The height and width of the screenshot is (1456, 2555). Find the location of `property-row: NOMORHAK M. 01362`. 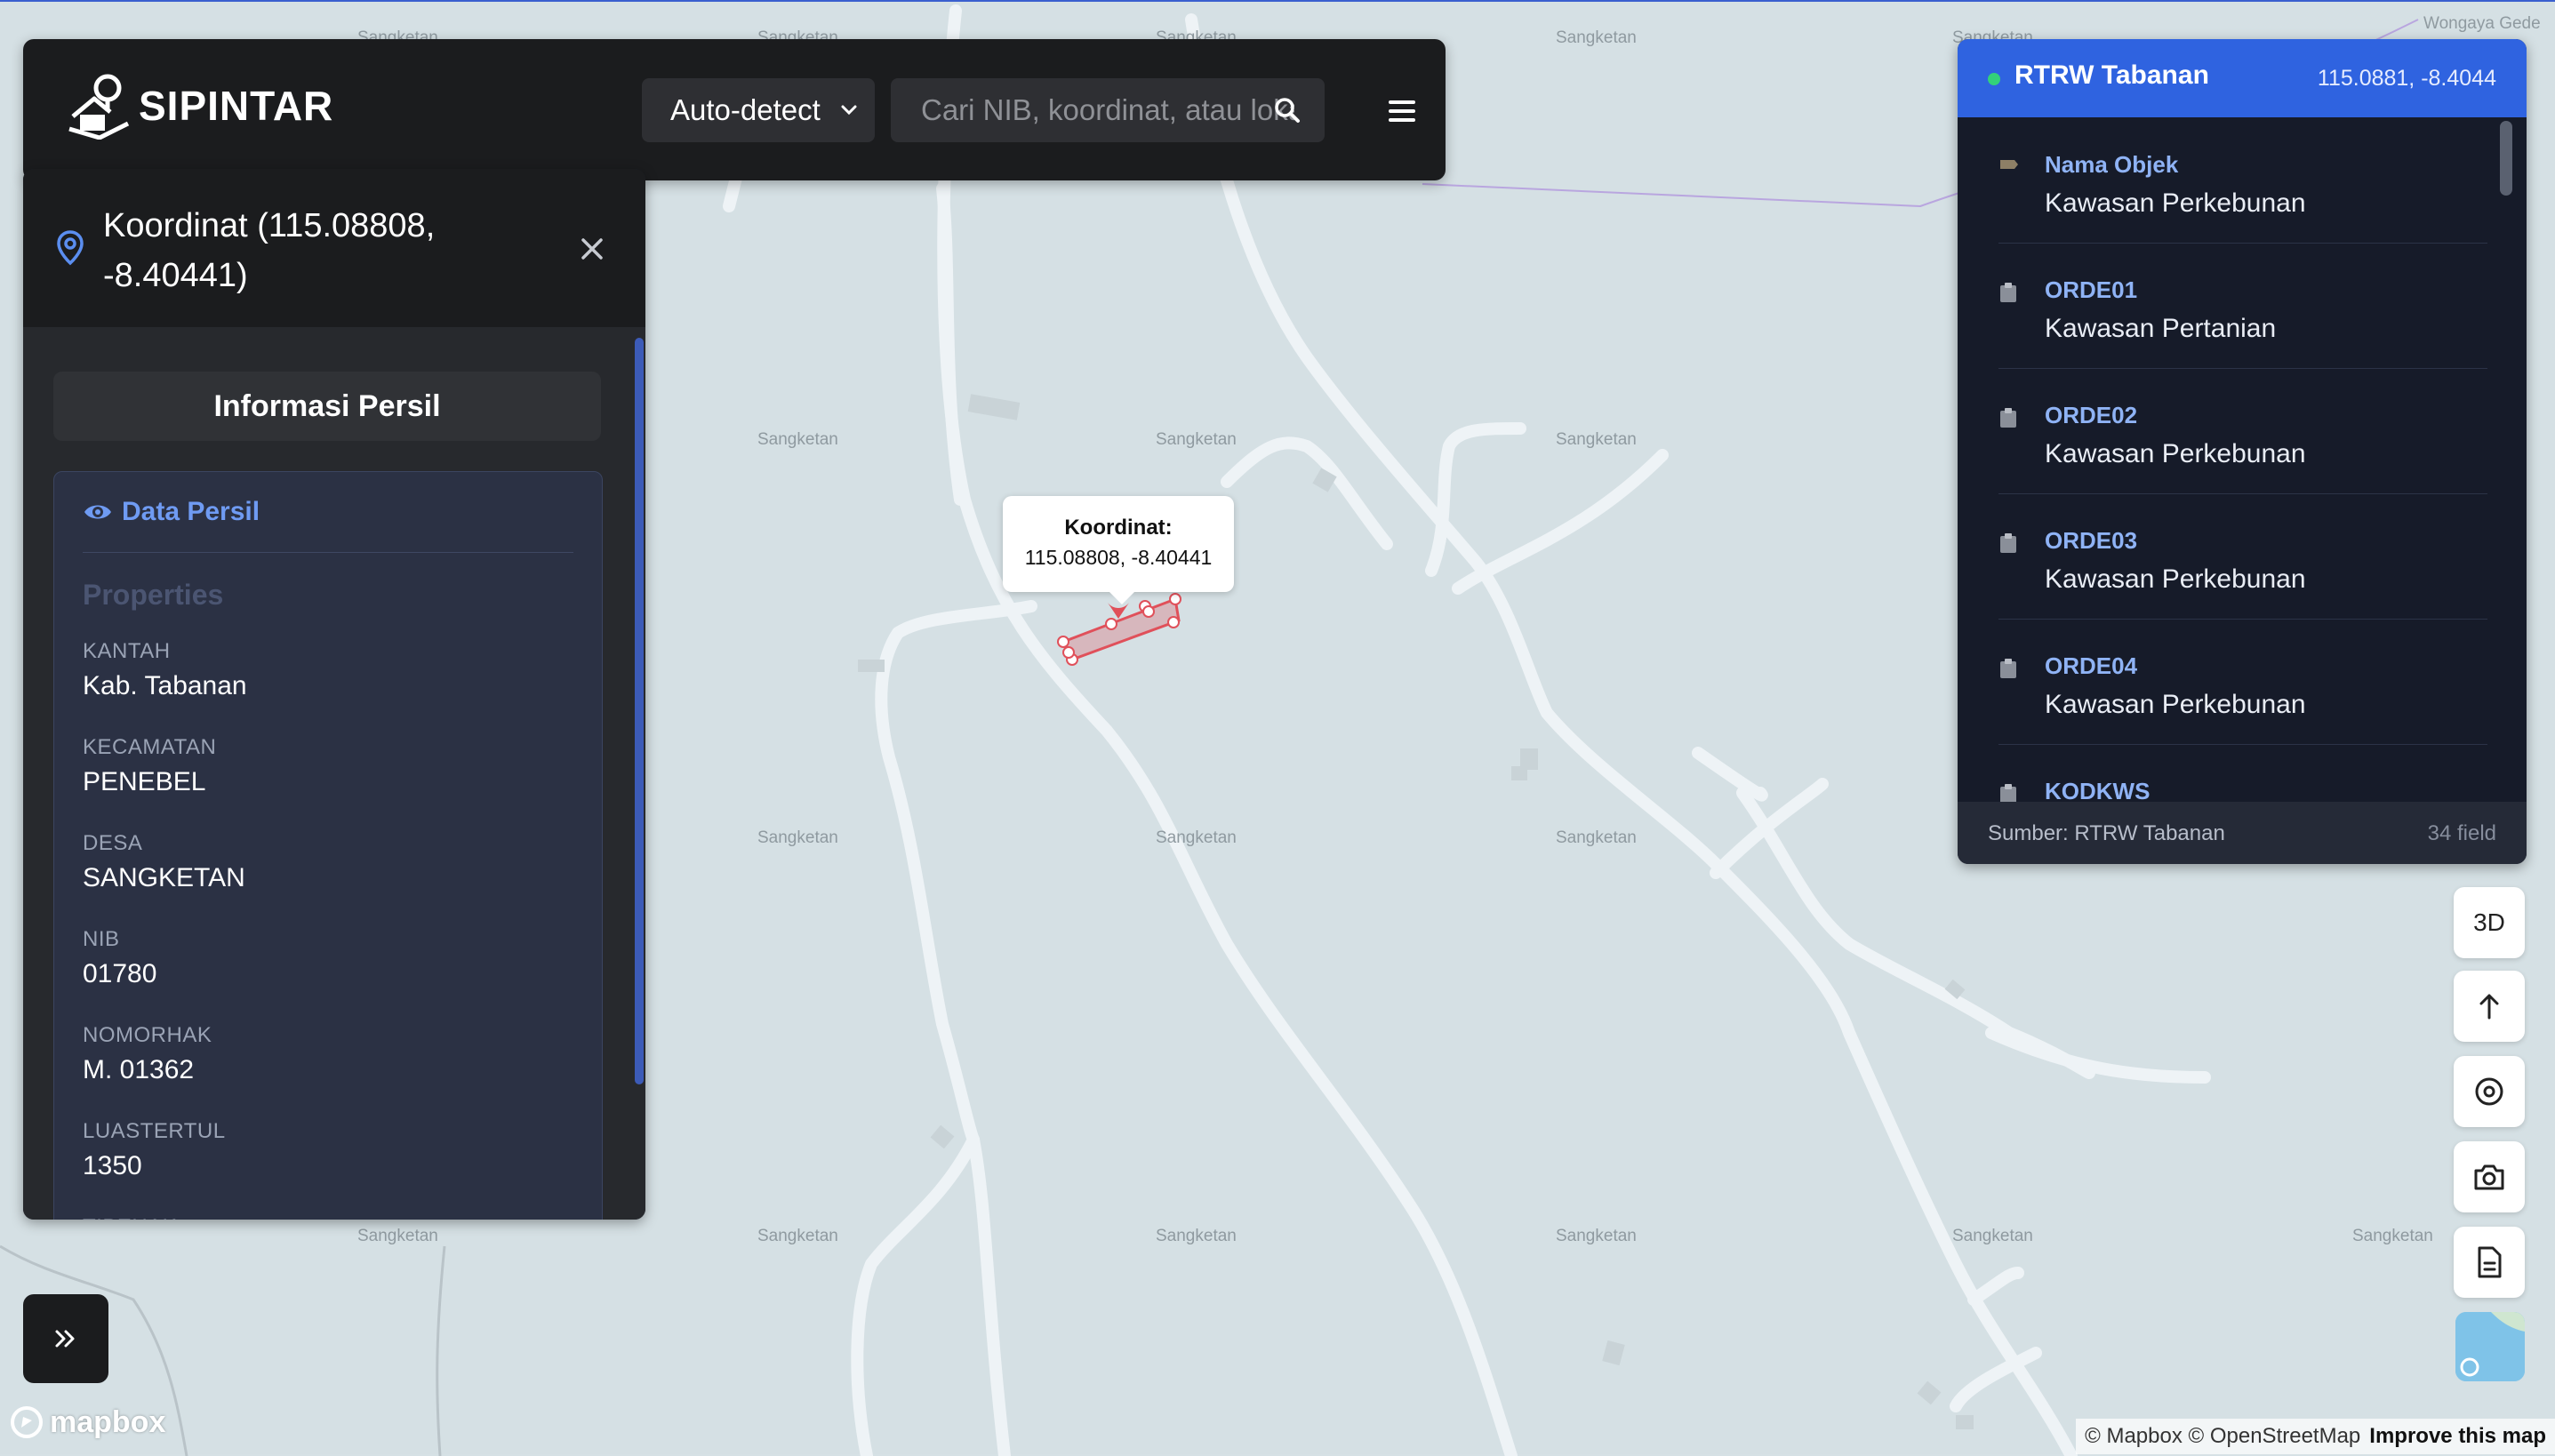

property-row: NOMORHAK M. 01362 is located at coordinates (332, 1054).